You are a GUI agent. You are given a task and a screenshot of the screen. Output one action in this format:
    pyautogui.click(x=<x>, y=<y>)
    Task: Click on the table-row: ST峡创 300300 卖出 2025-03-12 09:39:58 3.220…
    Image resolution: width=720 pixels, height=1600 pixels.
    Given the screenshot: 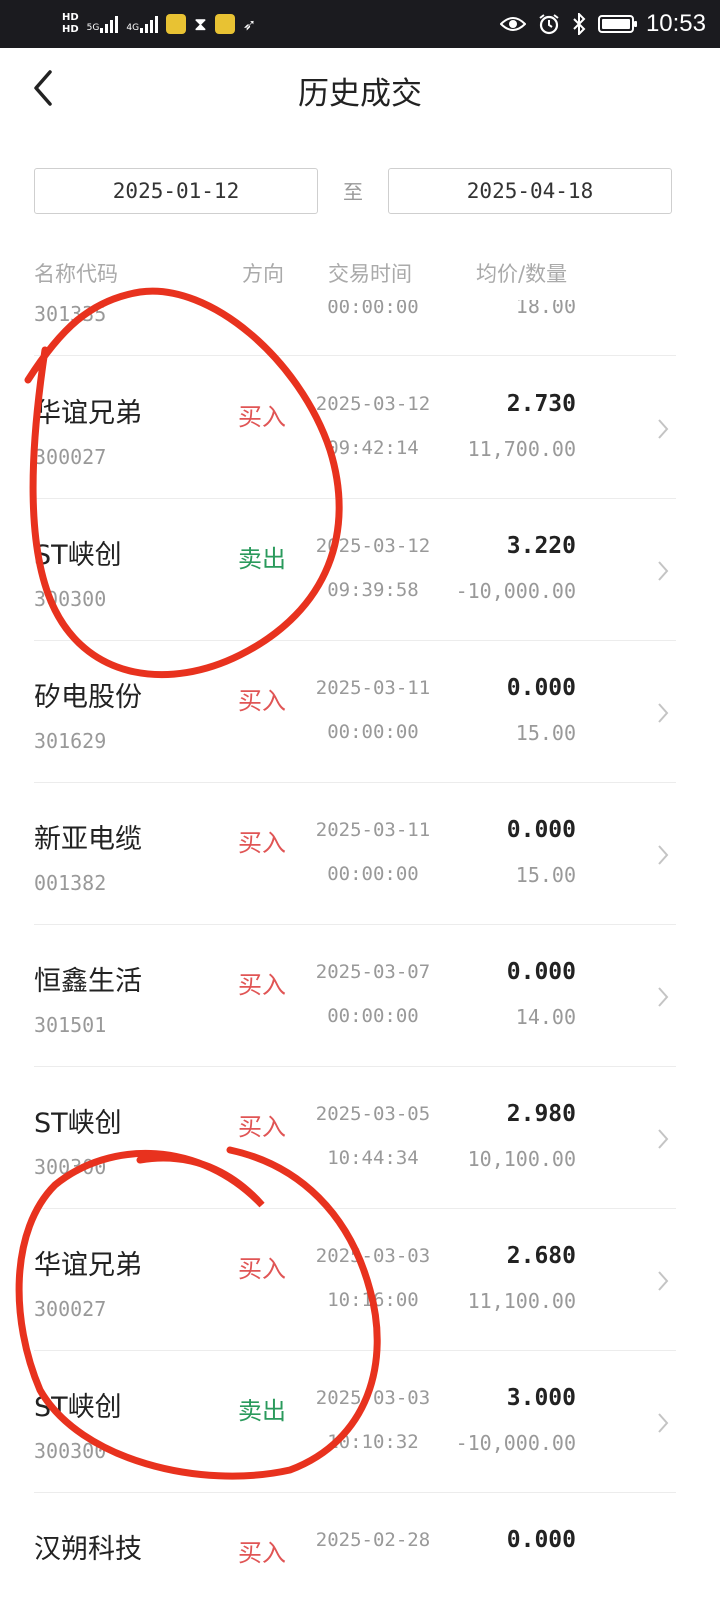 What is the action you would take?
    pyautogui.click(x=360, y=570)
    